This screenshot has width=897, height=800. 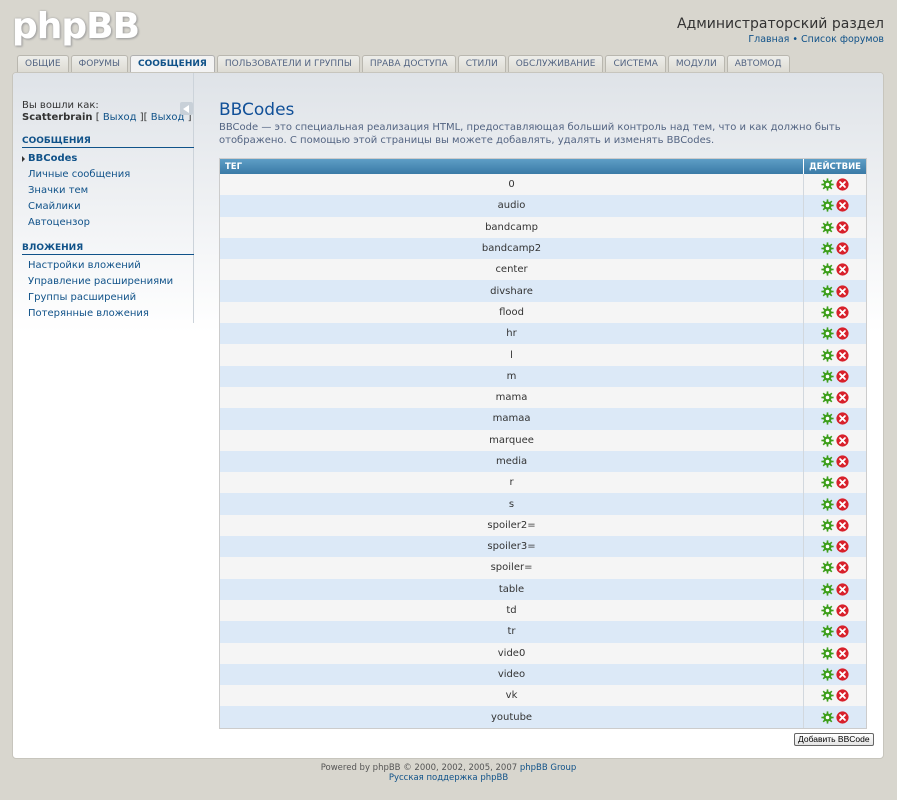 I want to click on tab-7: Система, so click(x=635, y=64).